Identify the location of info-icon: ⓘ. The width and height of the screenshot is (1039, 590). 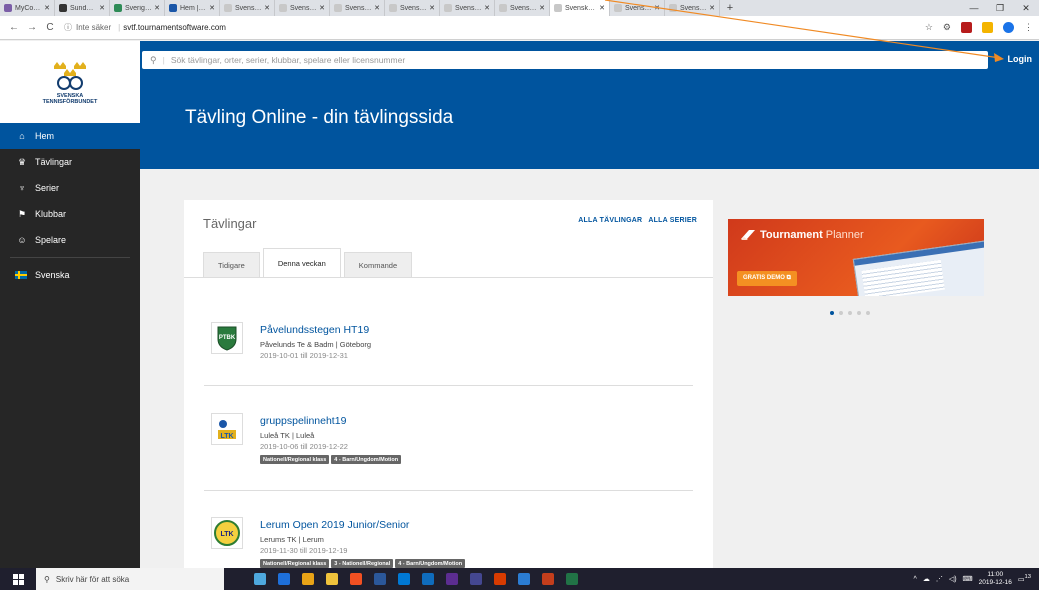
(68, 27).